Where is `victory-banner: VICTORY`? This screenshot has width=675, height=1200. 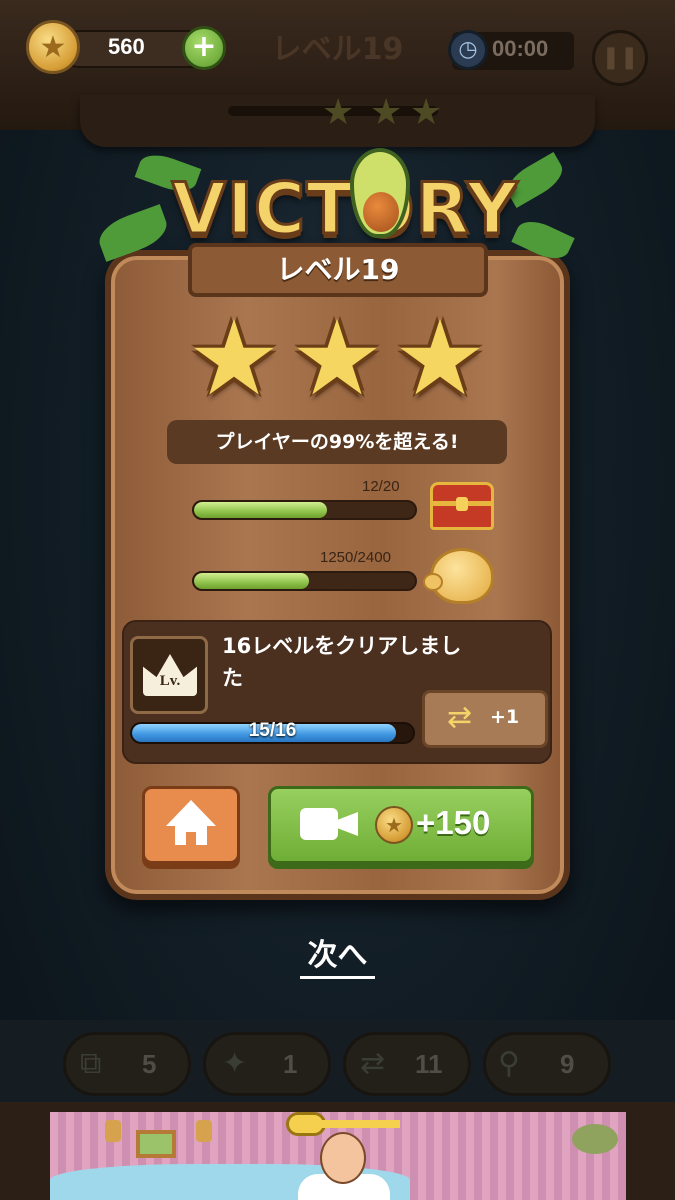
victory-banner: VICTORY is located at coordinates (344, 209).